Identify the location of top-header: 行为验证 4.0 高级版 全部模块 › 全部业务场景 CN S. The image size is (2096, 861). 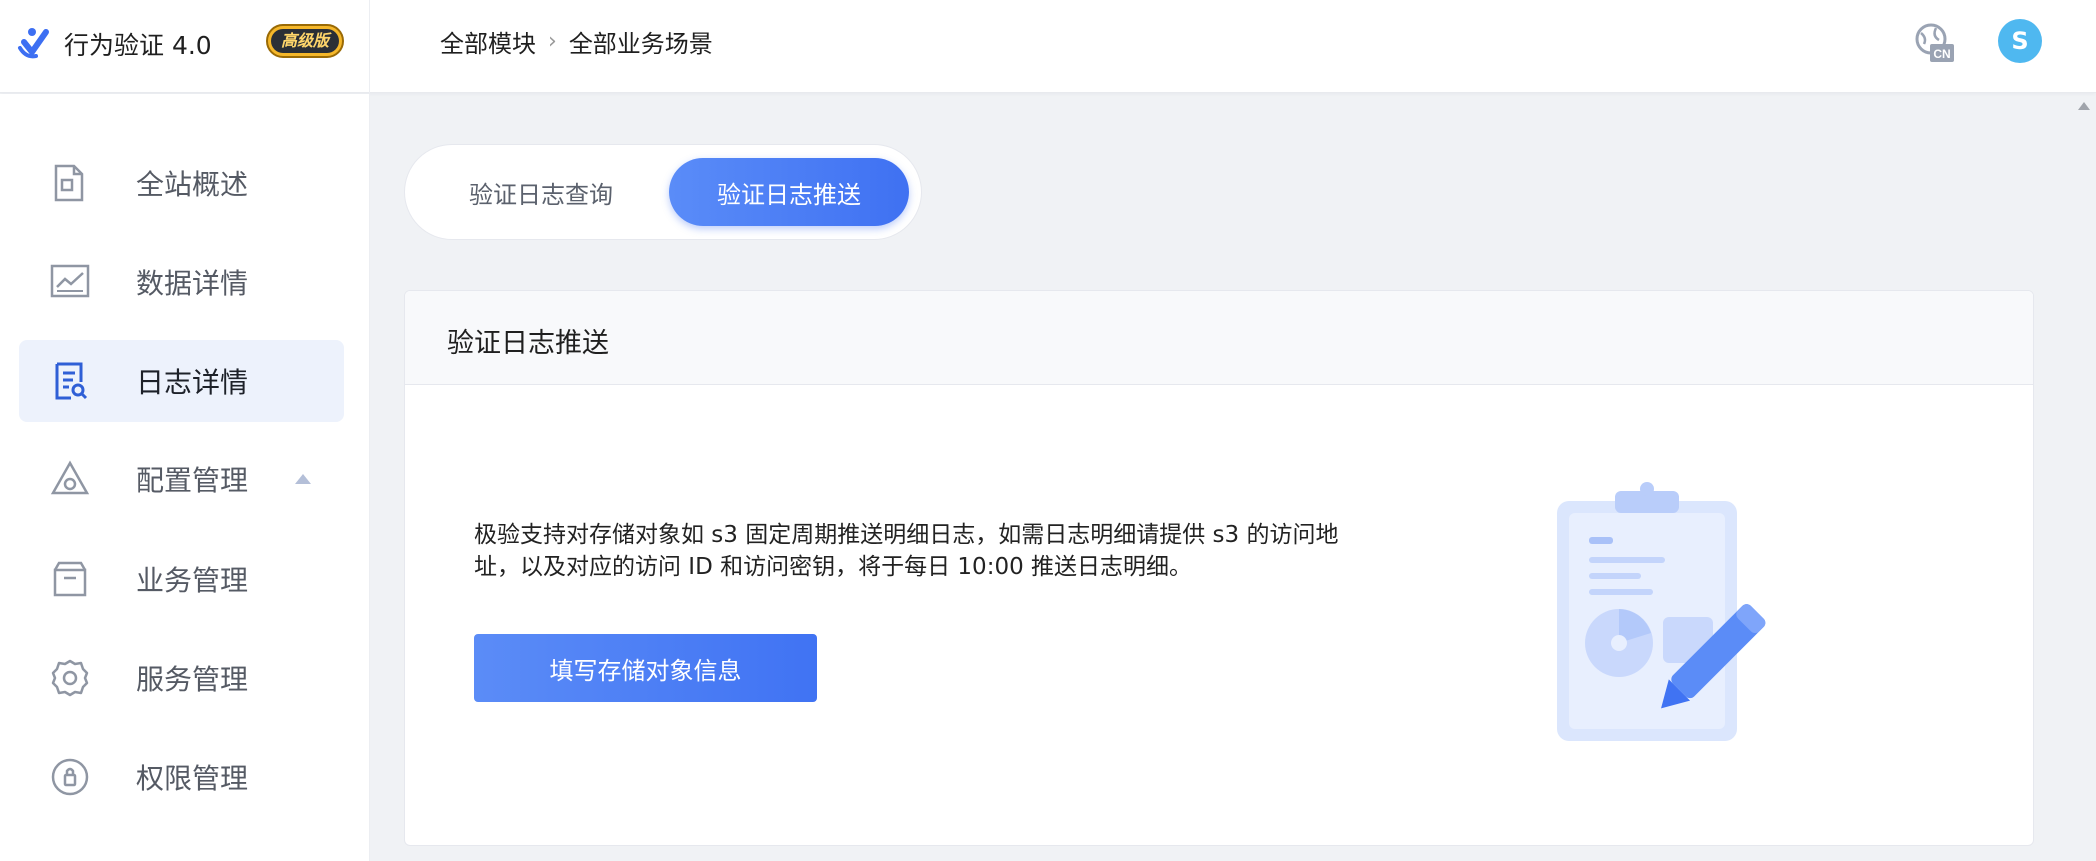
(1048, 46).